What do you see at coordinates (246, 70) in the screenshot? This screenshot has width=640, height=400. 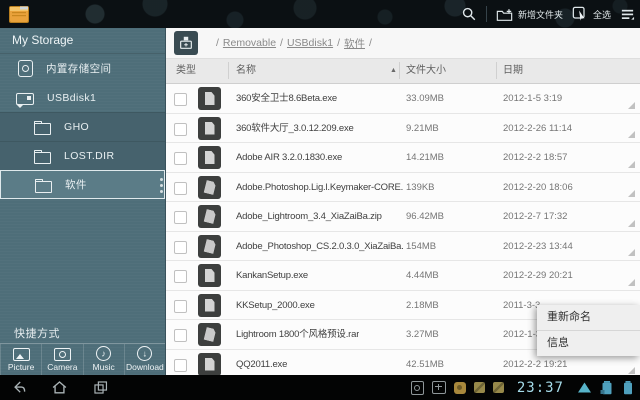 I see `column-header-name: 名称` at bounding box center [246, 70].